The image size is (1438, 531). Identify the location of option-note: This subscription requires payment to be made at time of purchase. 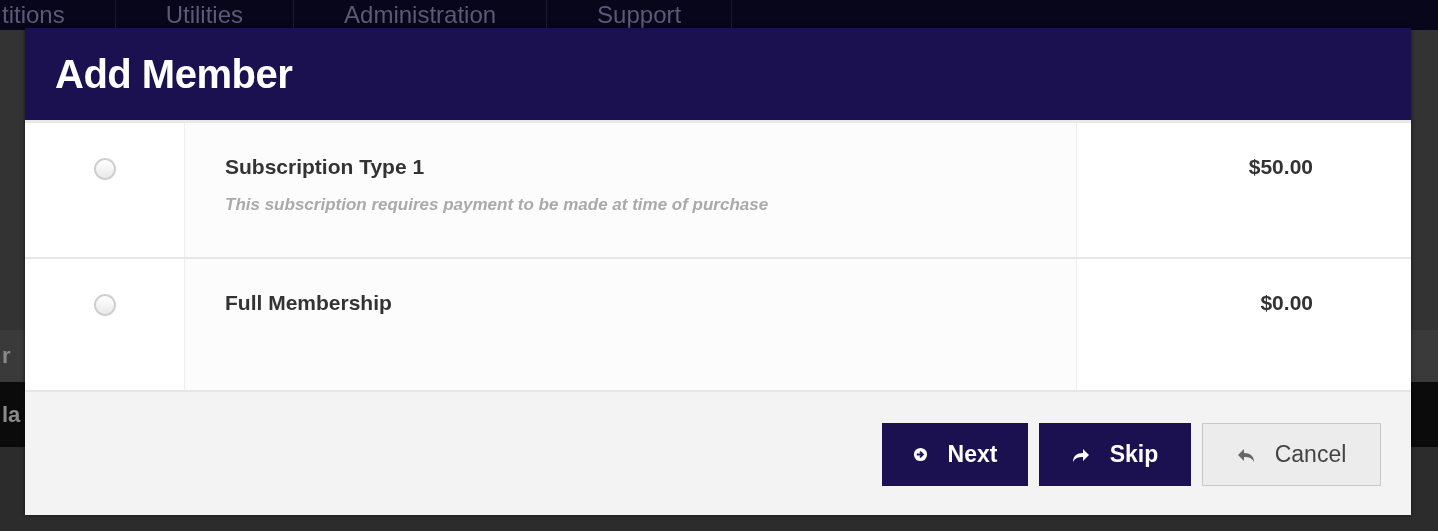
(497, 205).